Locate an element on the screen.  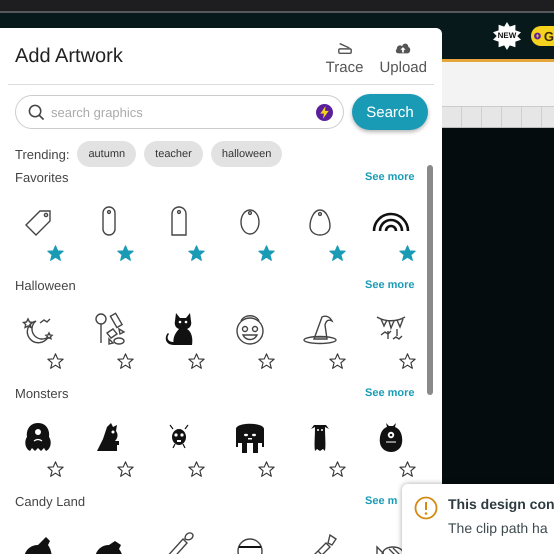
toast-message: The clip path ha is located at coordinates (498, 528).